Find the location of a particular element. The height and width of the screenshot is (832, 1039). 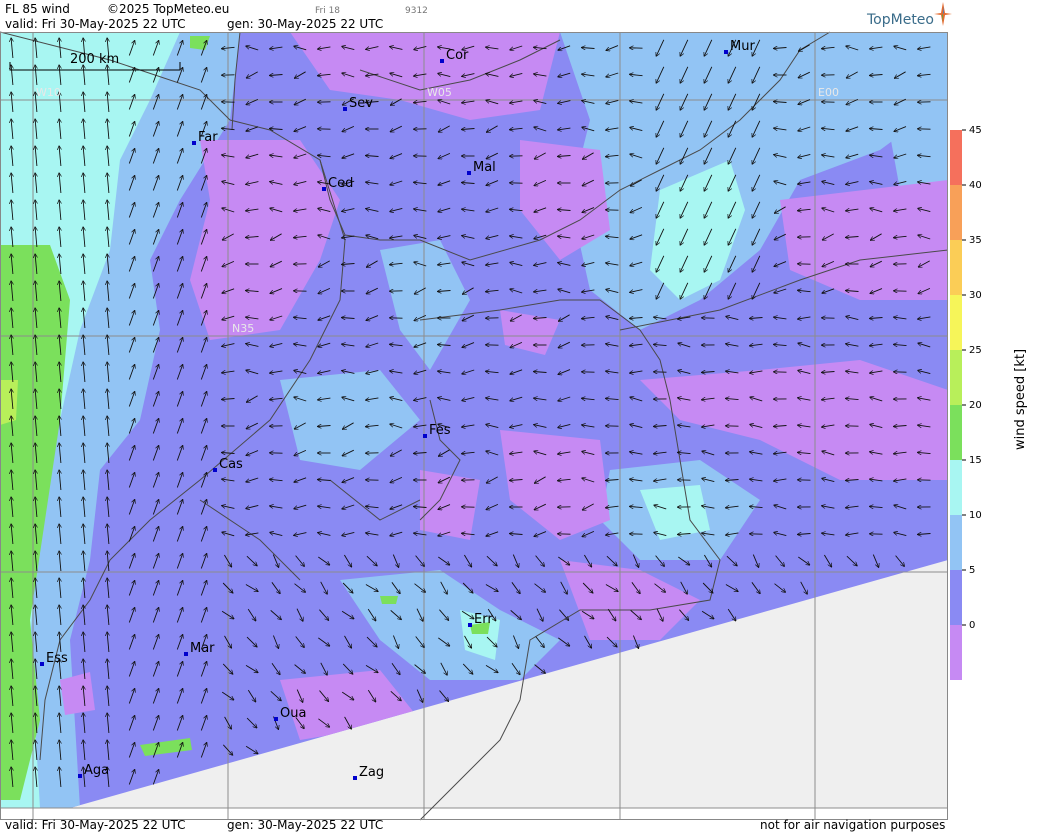

city-marker: Mur is located at coordinates (739, 47).